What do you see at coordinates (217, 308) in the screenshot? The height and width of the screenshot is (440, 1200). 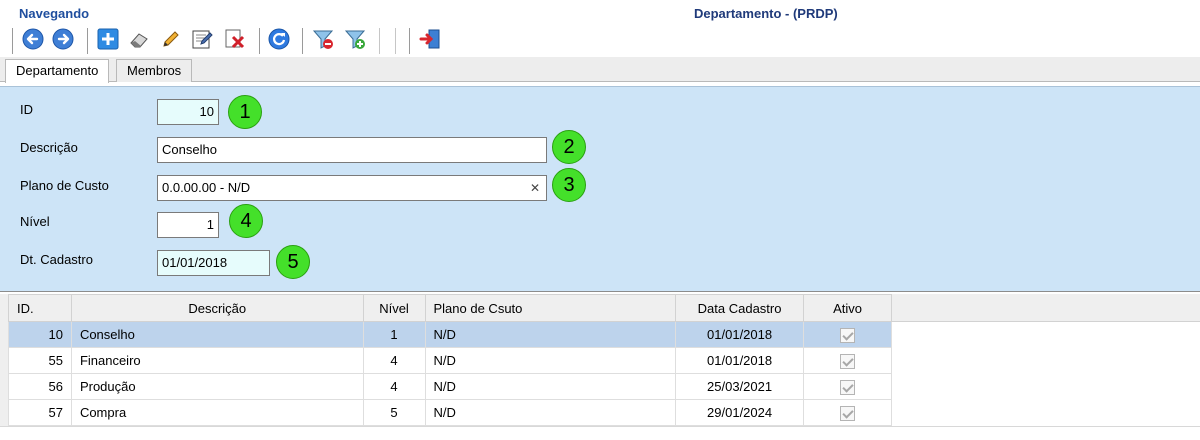 I see `column-header-descricao: Descrição` at bounding box center [217, 308].